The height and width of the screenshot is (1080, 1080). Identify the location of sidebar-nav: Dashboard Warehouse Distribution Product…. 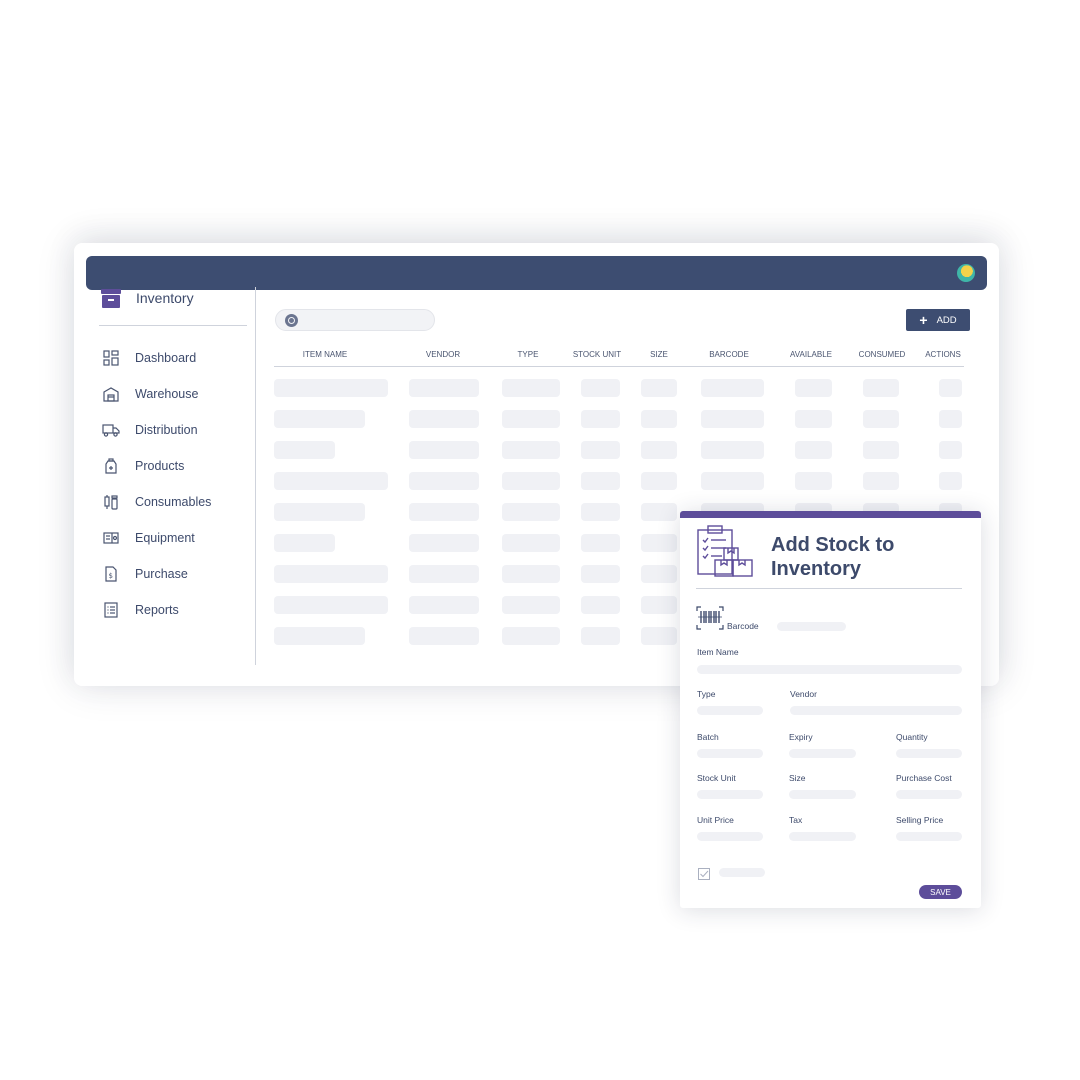
(156, 484).